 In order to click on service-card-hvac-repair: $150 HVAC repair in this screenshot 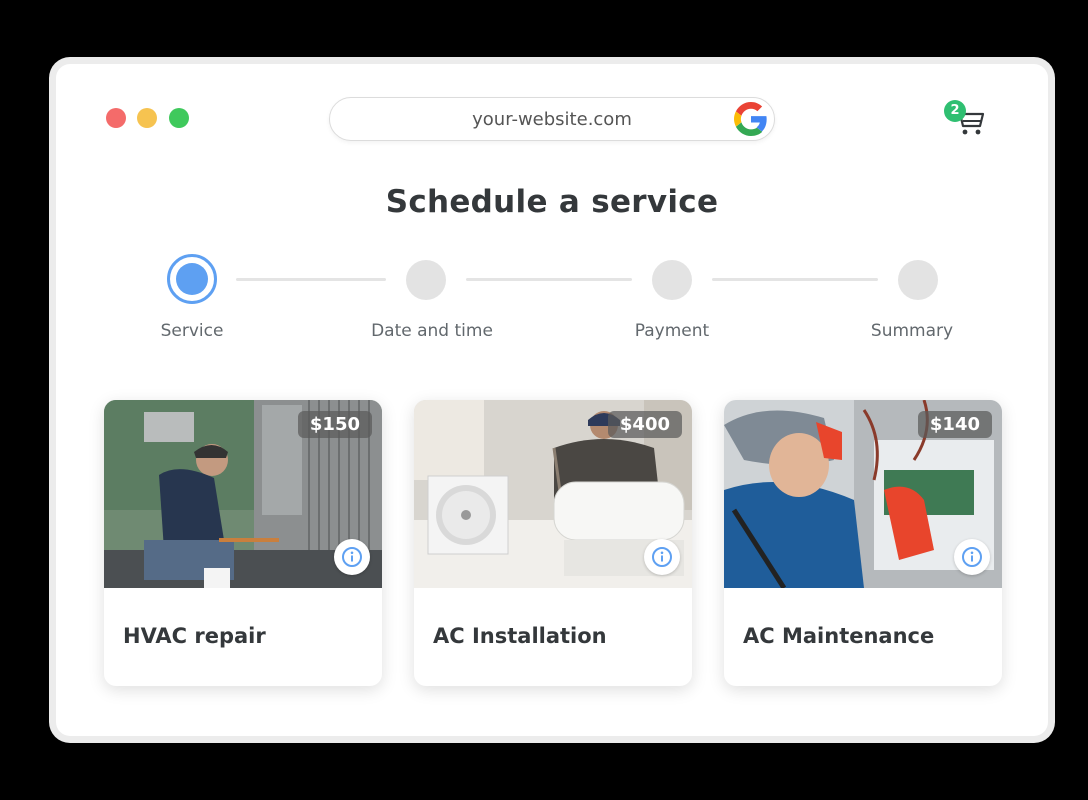, I will do `click(243, 543)`.